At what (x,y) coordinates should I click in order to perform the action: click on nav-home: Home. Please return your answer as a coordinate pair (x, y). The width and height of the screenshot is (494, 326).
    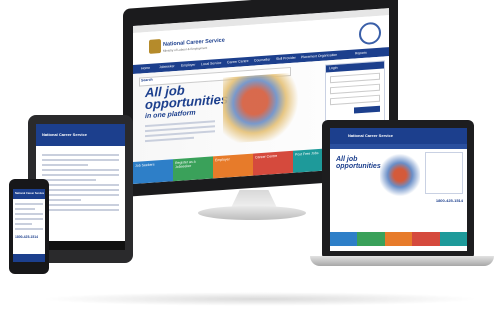
    Looking at the image, I should click on (145, 68).